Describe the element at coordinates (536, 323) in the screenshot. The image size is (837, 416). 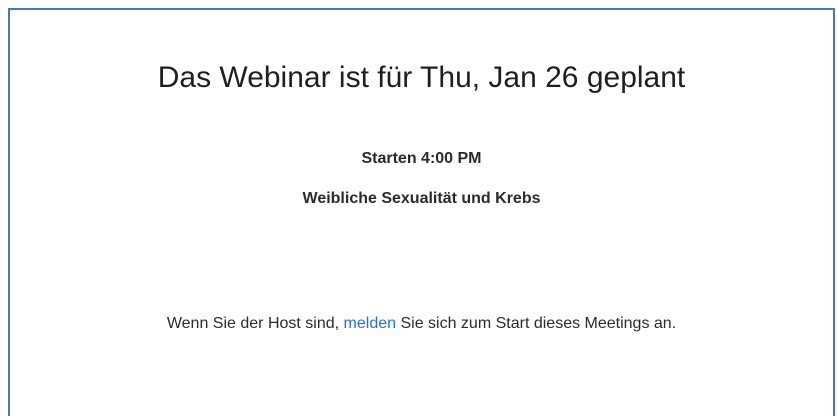
I see `host-note-suffix: Sie sich zum Start dieses Meetings an.` at that location.